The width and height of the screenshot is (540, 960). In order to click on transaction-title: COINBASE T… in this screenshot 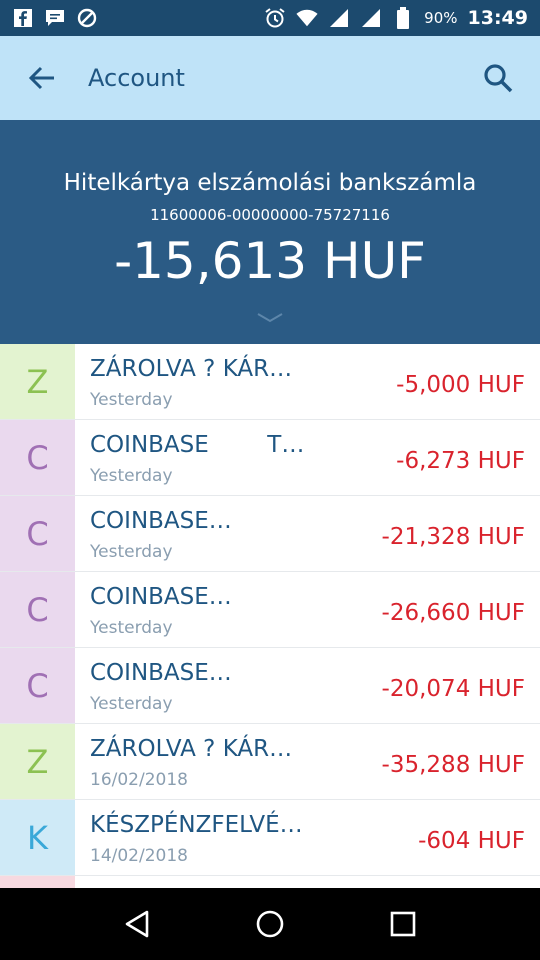, I will do `click(197, 445)`.